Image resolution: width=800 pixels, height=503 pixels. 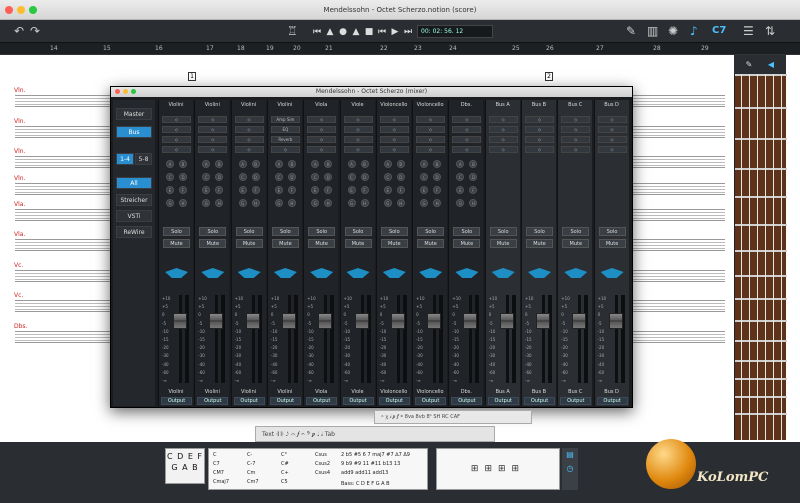 I want to click on chord-type: C, so click(x=215, y=455).